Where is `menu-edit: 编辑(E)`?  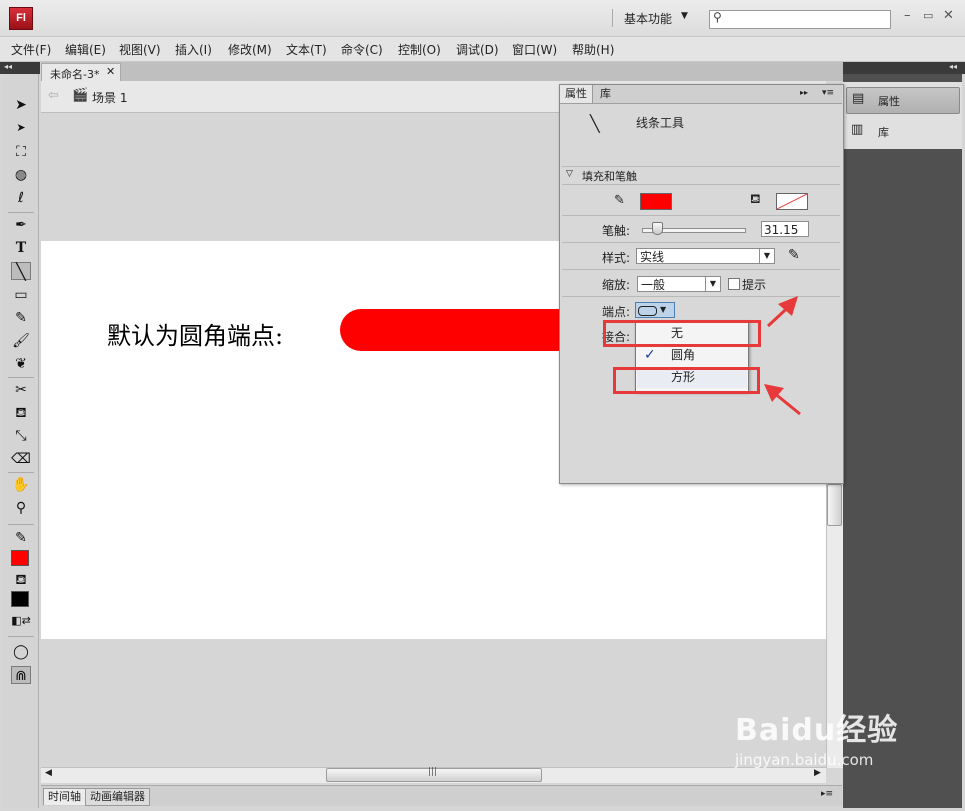 menu-edit: 编辑(E) is located at coordinates (85, 49).